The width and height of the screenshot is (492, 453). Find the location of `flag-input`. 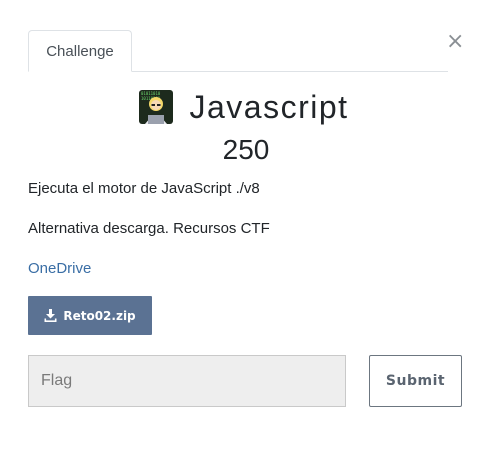

flag-input is located at coordinates (187, 381).